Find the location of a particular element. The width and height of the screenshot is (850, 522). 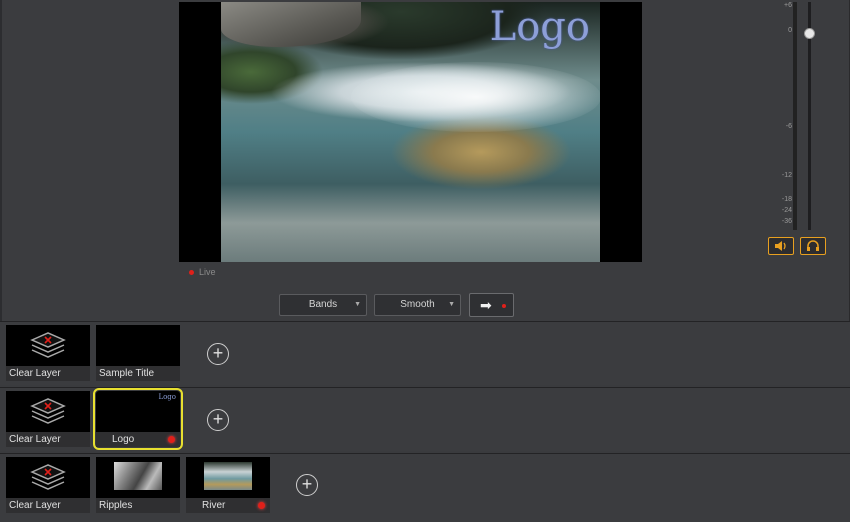

preview-logo-overlay: Logo is located at coordinates (539, 27).